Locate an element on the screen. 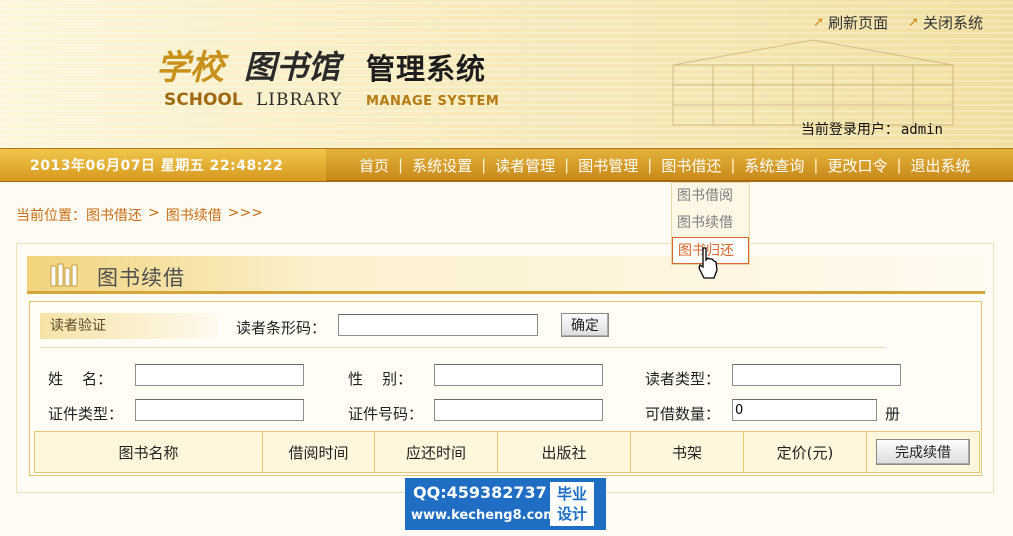 The height and width of the screenshot is (536, 1013). login-user-name: admin is located at coordinates (921, 130).